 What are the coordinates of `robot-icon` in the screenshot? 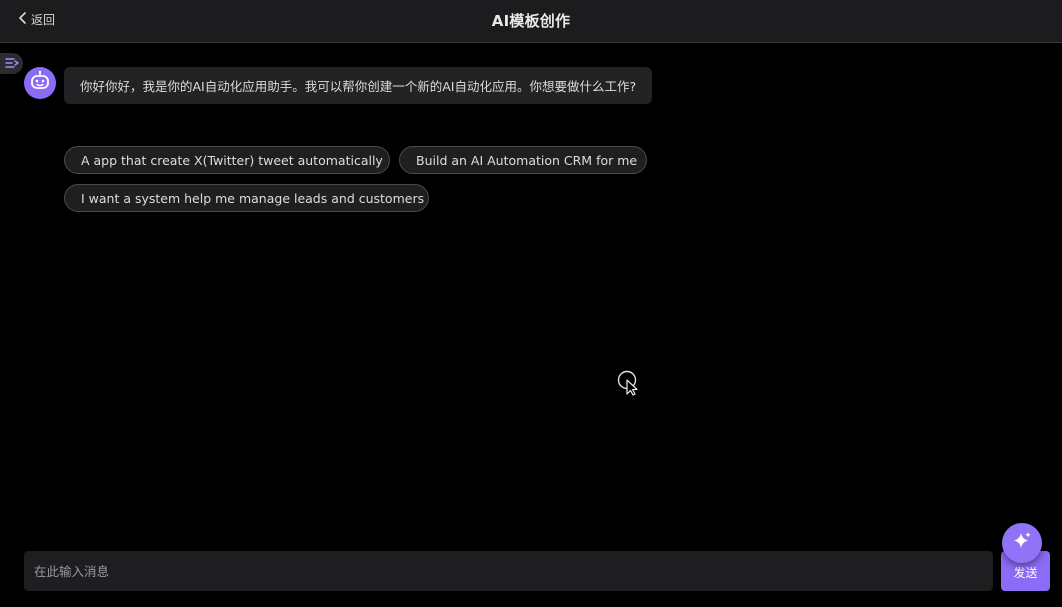 It's located at (40, 83).